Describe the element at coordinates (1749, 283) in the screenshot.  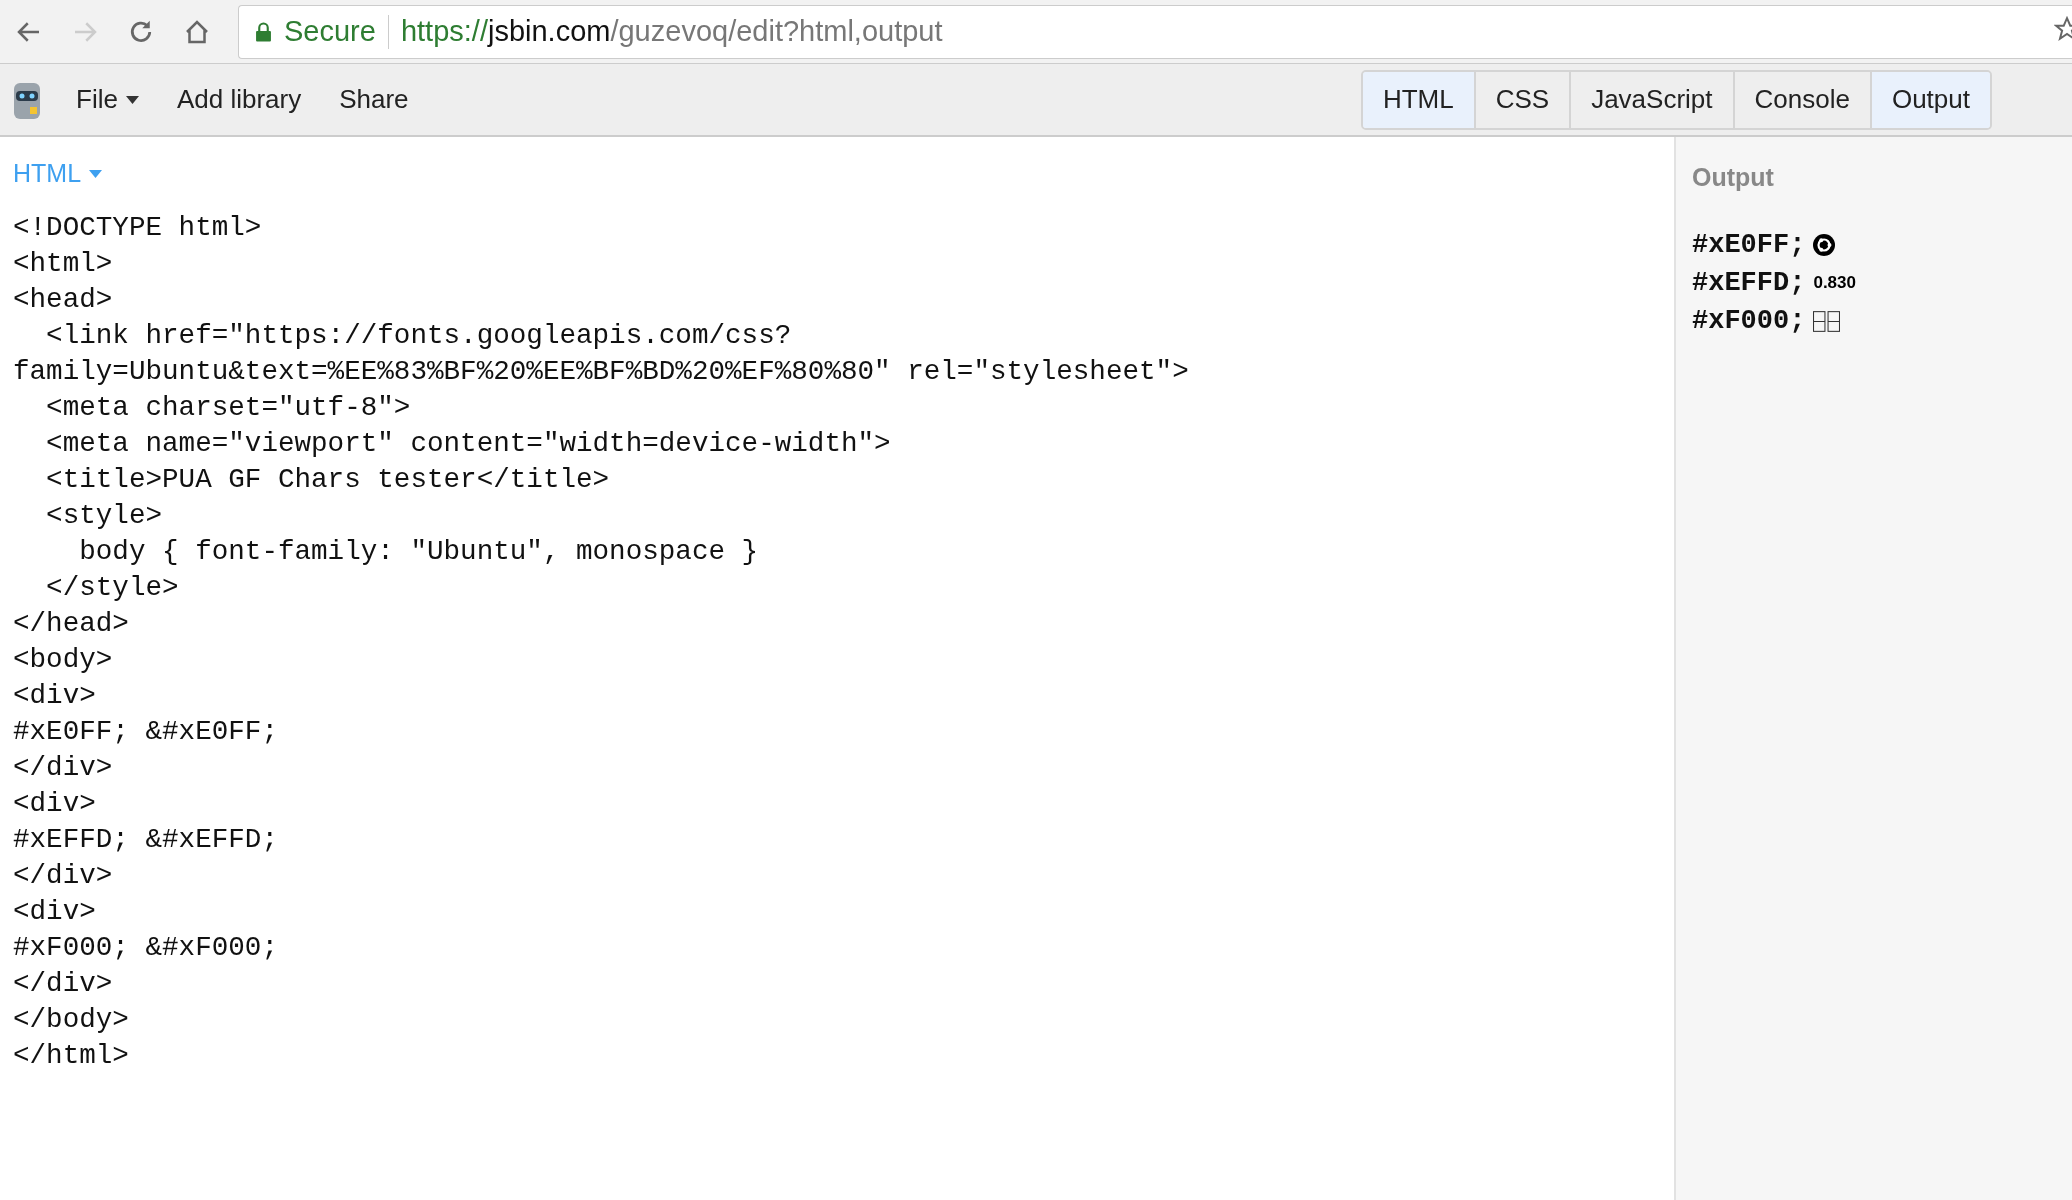
I see `output-text: #xEFFD;` at that location.